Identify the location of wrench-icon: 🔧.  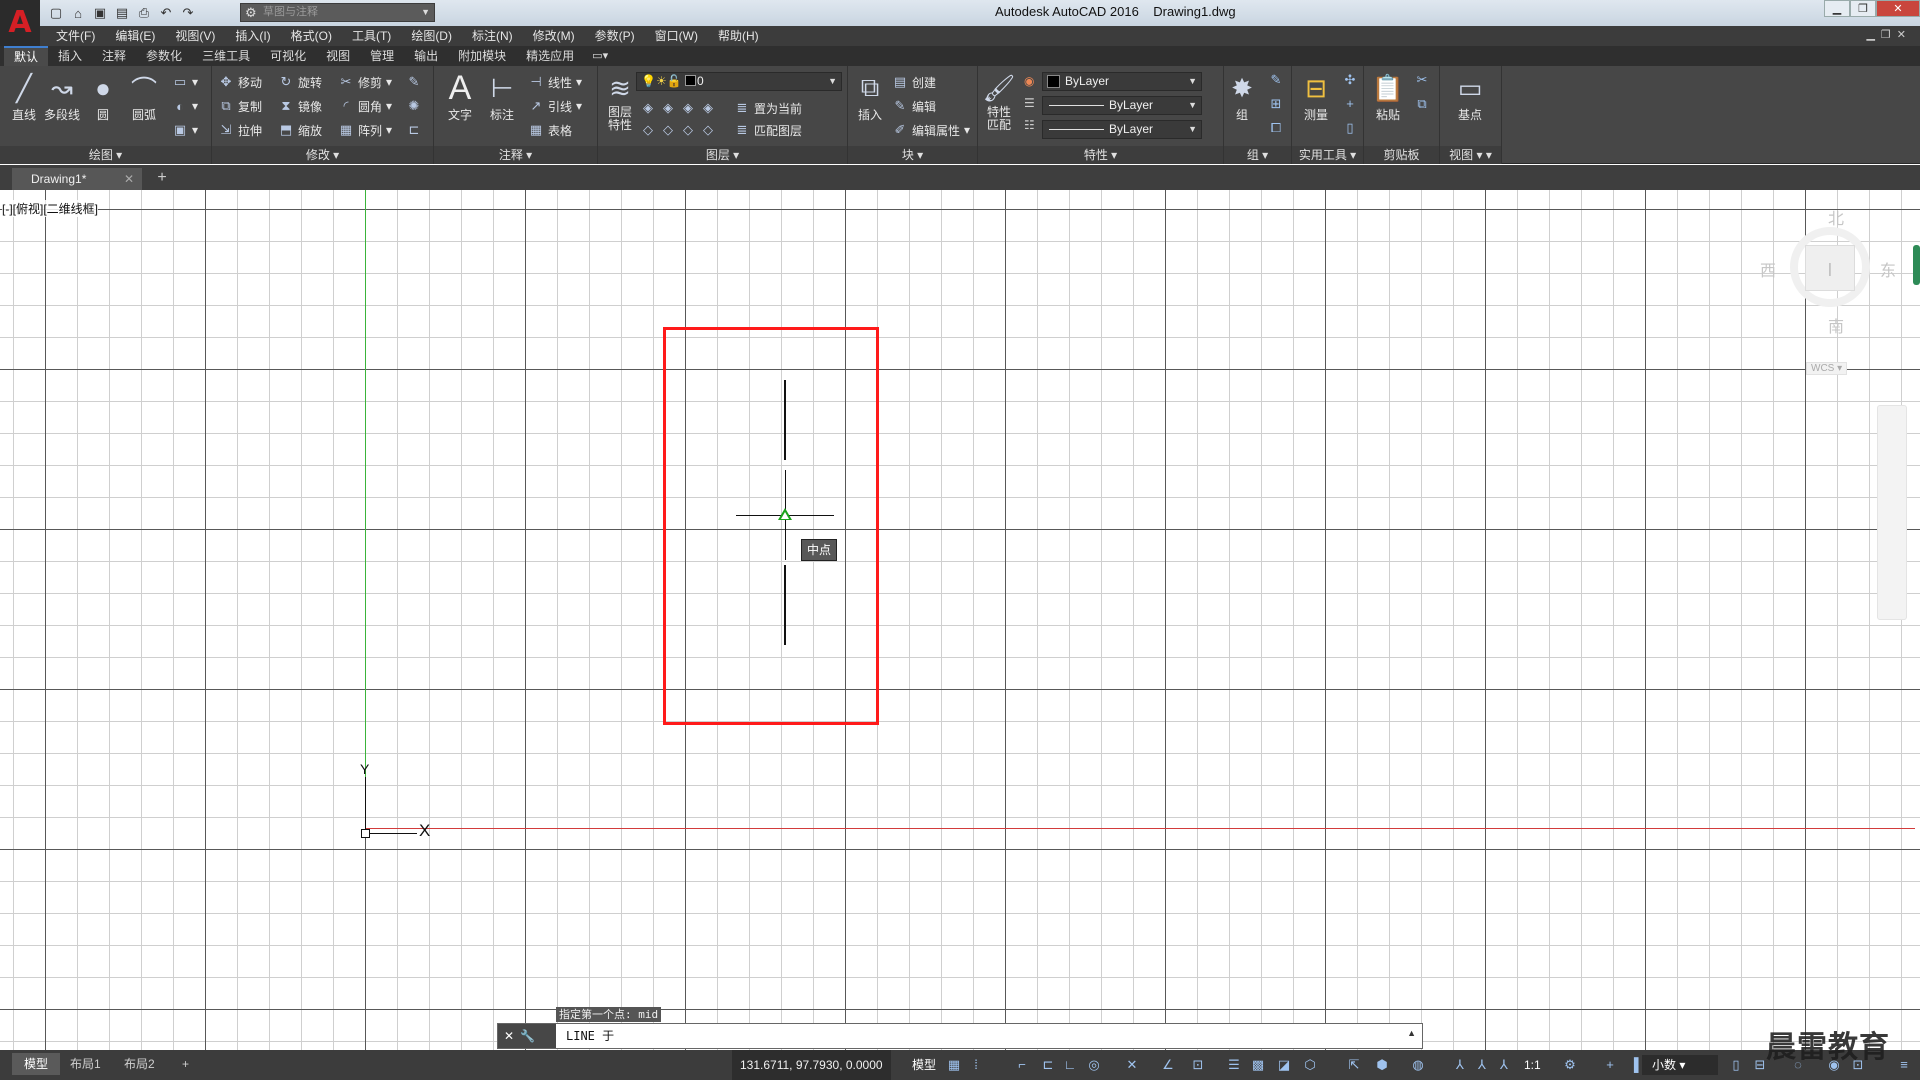
(527, 1036).